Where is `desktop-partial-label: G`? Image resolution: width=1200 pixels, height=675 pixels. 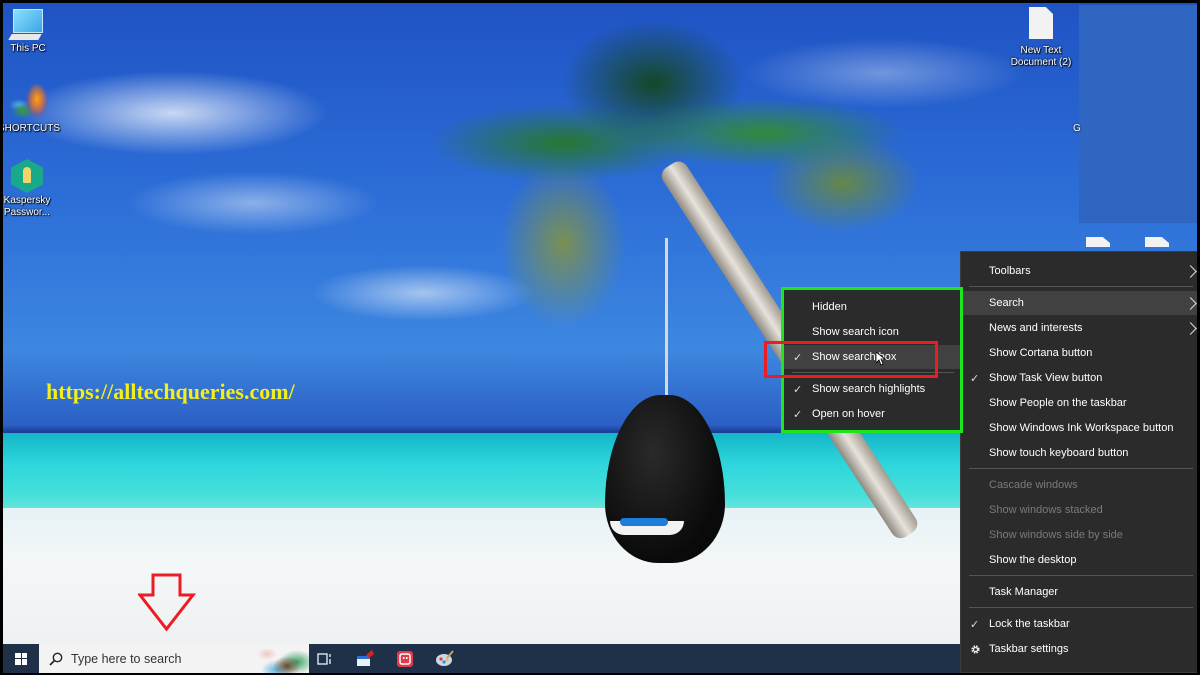 desktop-partial-label: G is located at coordinates (1077, 128).